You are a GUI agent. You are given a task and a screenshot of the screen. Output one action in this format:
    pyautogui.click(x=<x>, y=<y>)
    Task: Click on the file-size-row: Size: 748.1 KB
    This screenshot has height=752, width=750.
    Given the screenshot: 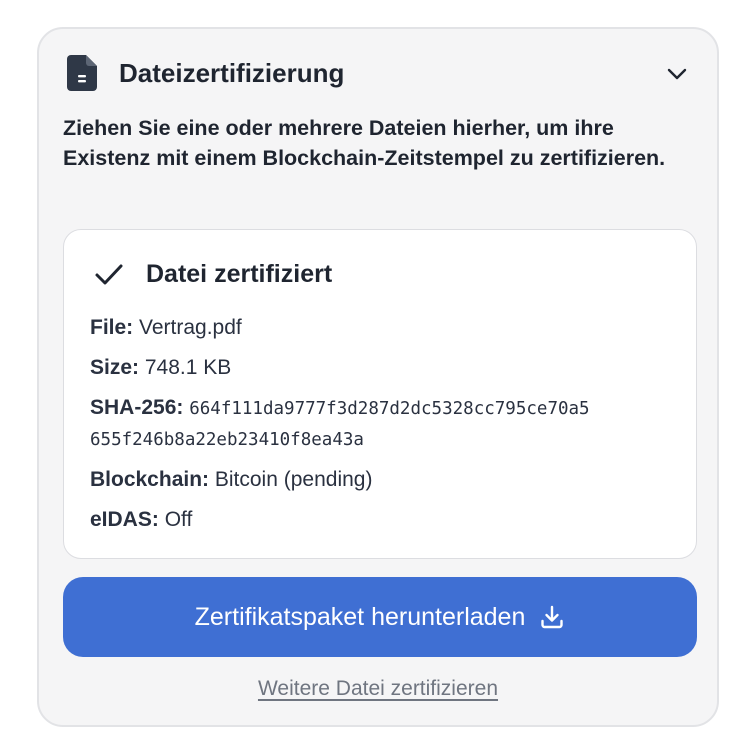 What is the action you would take?
    pyautogui.click(x=160, y=368)
    